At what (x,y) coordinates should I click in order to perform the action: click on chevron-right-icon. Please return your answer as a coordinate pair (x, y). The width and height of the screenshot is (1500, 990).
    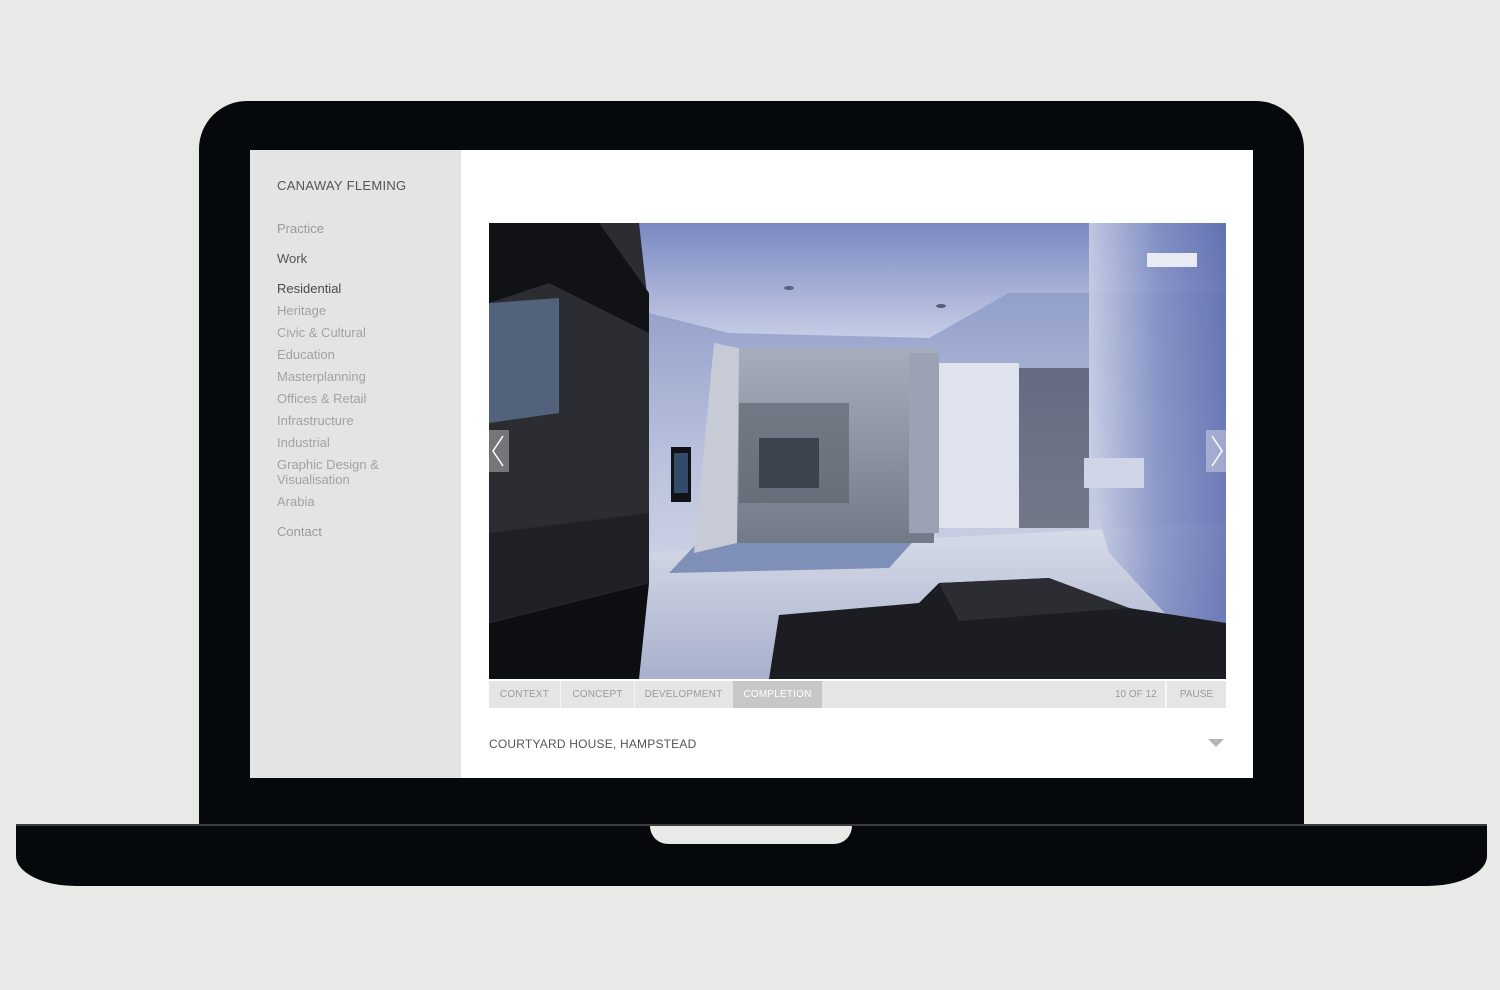
    Looking at the image, I should click on (1217, 451).